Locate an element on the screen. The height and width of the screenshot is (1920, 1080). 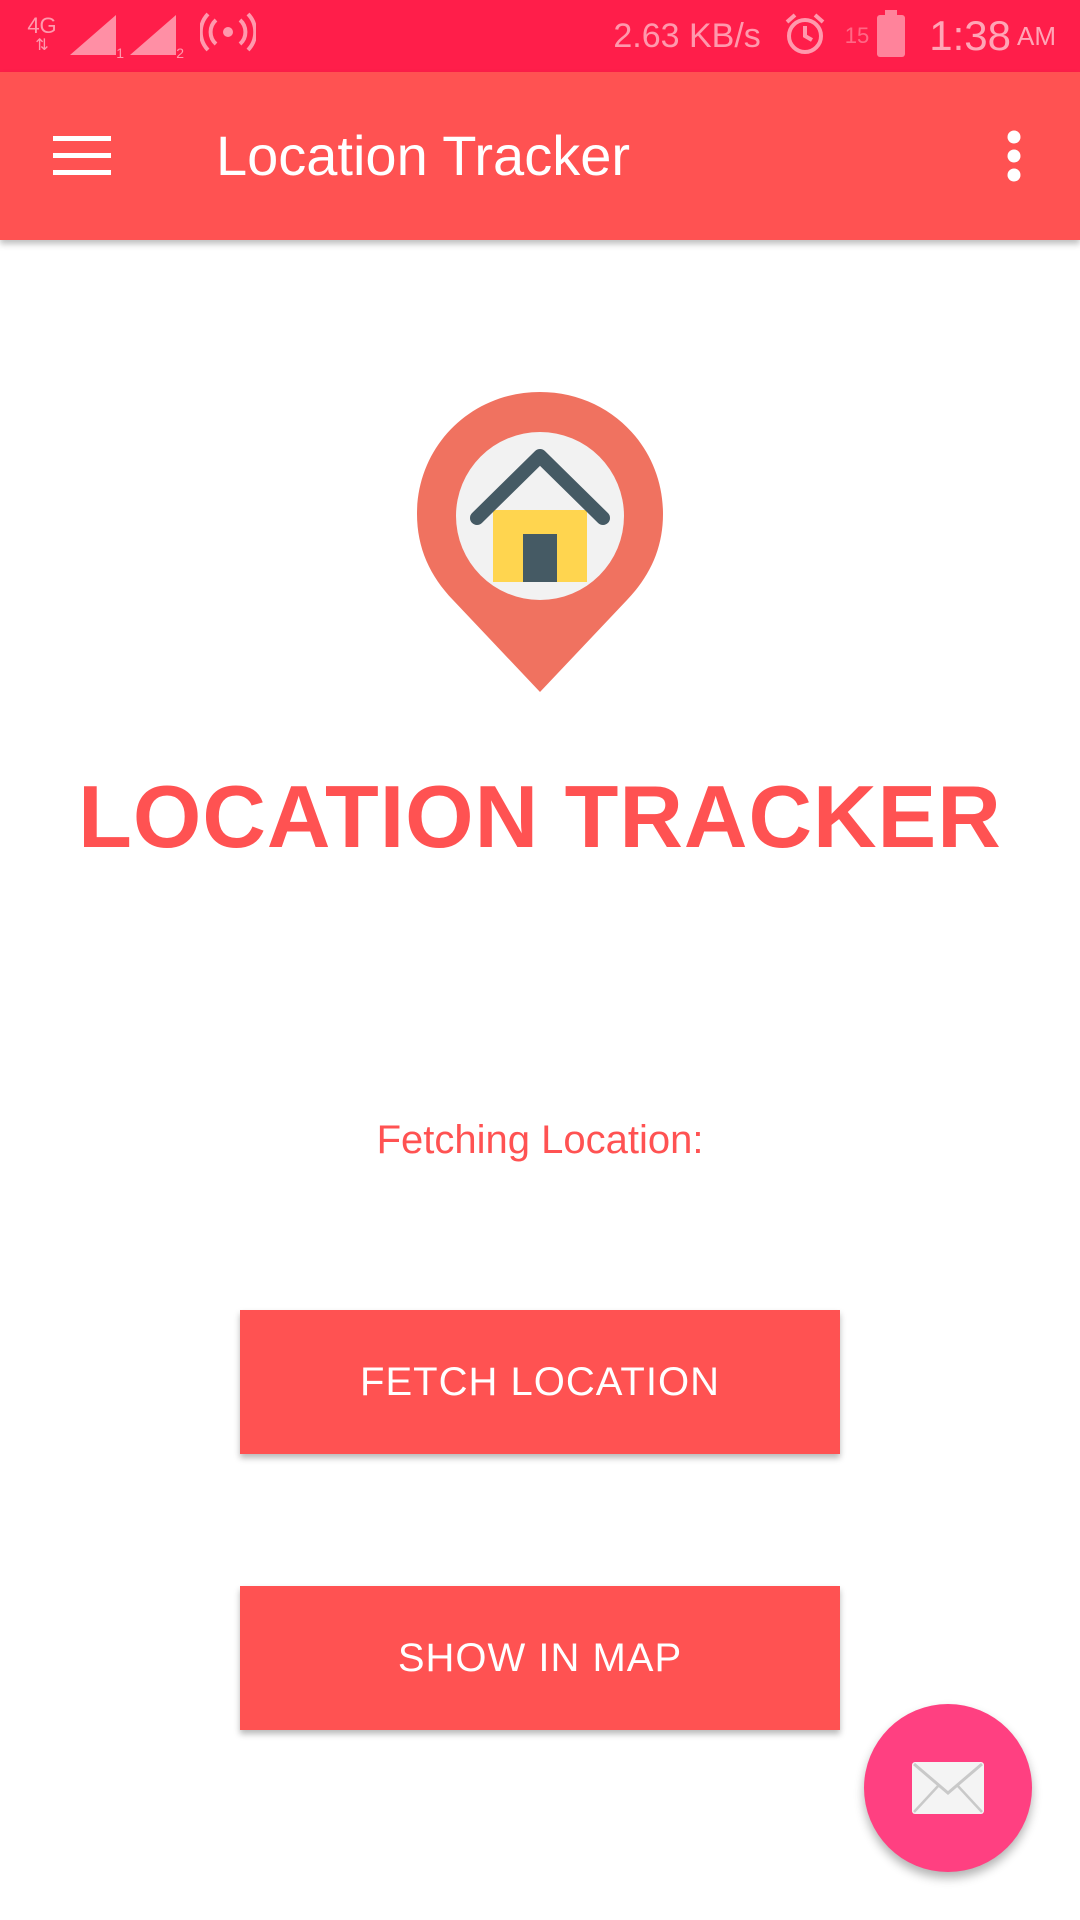
network-type: 4G ⇅ is located at coordinates (42, 34).